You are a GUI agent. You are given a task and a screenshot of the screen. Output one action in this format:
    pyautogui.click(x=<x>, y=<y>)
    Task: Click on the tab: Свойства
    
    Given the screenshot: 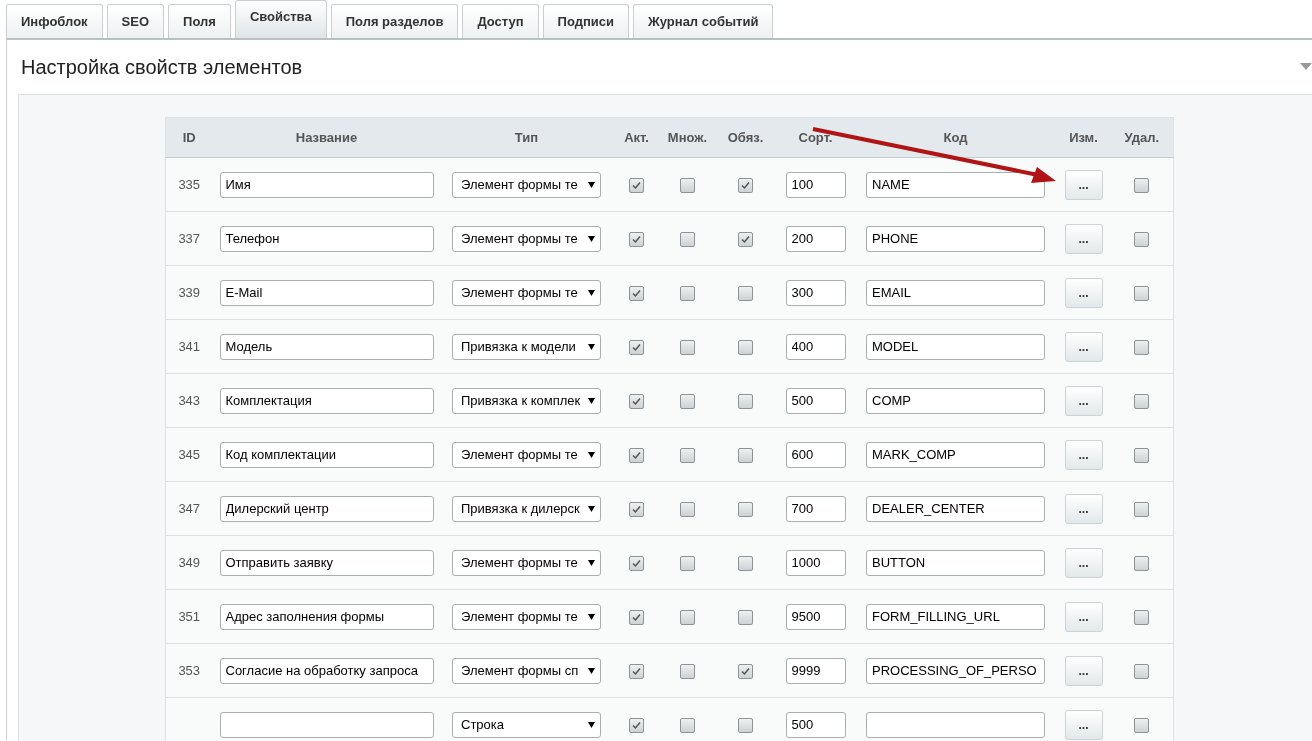 What is the action you would take?
    pyautogui.click(x=280, y=19)
    